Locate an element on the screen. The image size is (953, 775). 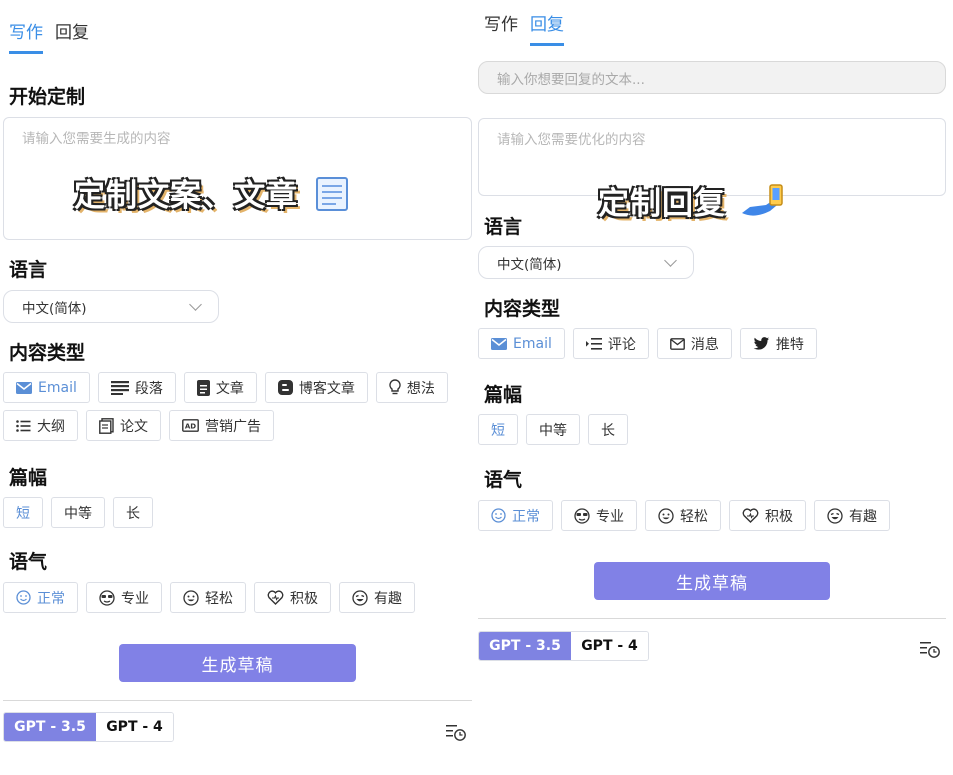
reply-type-comment: 评论 is located at coordinates (610, 343).